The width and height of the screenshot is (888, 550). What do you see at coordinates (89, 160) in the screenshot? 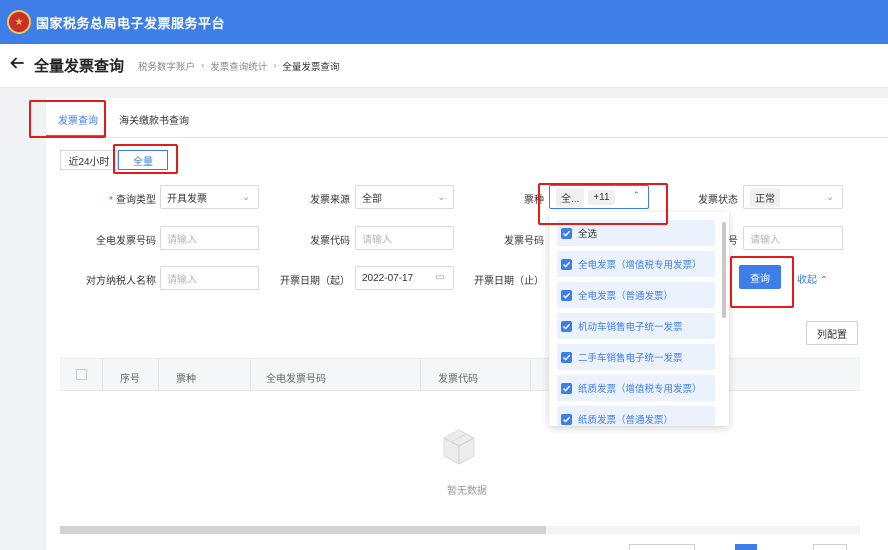
I see `range-24h-button: 近24小时` at bounding box center [89, 160].